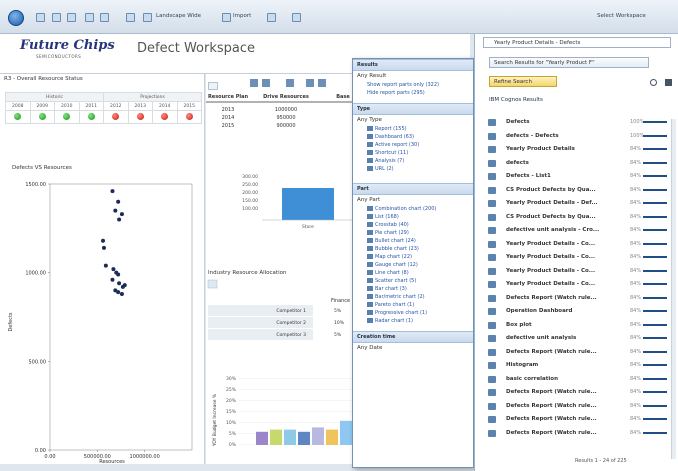 Image resolution: width=678 pixels, height=471 pixels. Describe the element at coordinates (621, 16) in the screenshot. I see `workspace-menu: Select Workspace` at that location.